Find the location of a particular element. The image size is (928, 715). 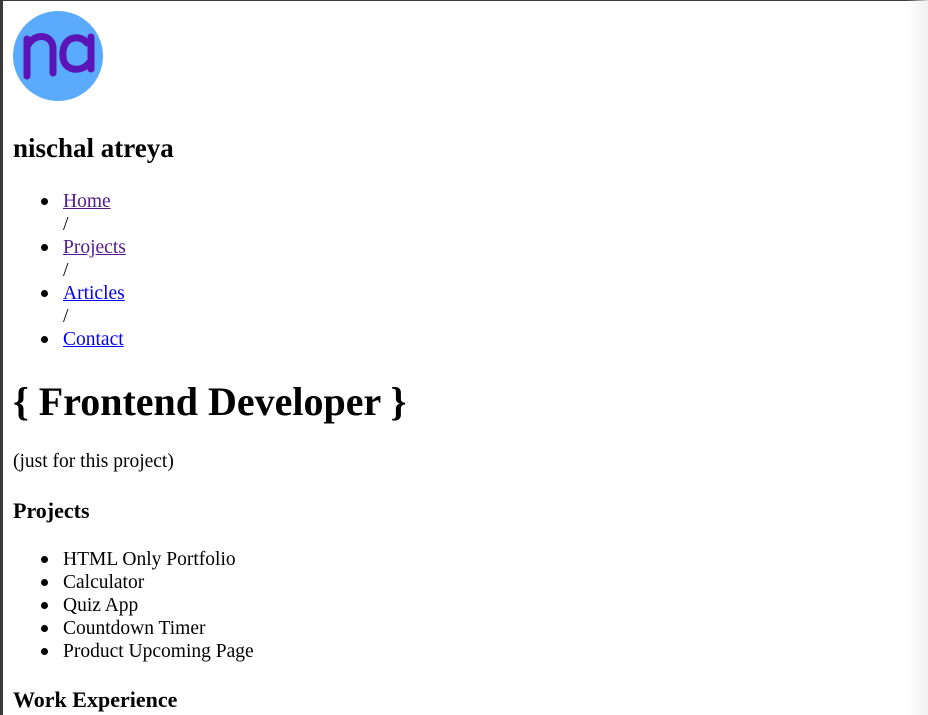

window-top-border is located at coordinates (464, 0).